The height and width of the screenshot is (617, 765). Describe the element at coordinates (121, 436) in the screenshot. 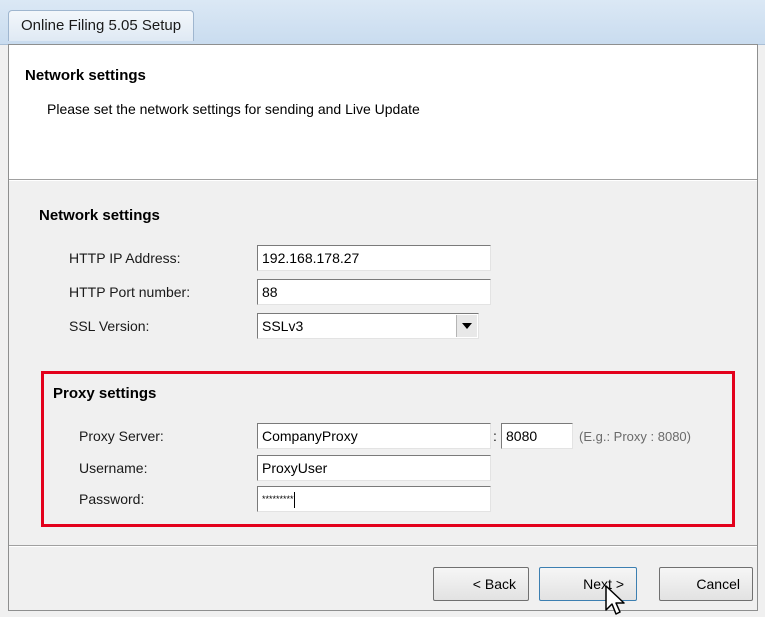

I see `proxy-server-label: Proxy Server:` at that location.